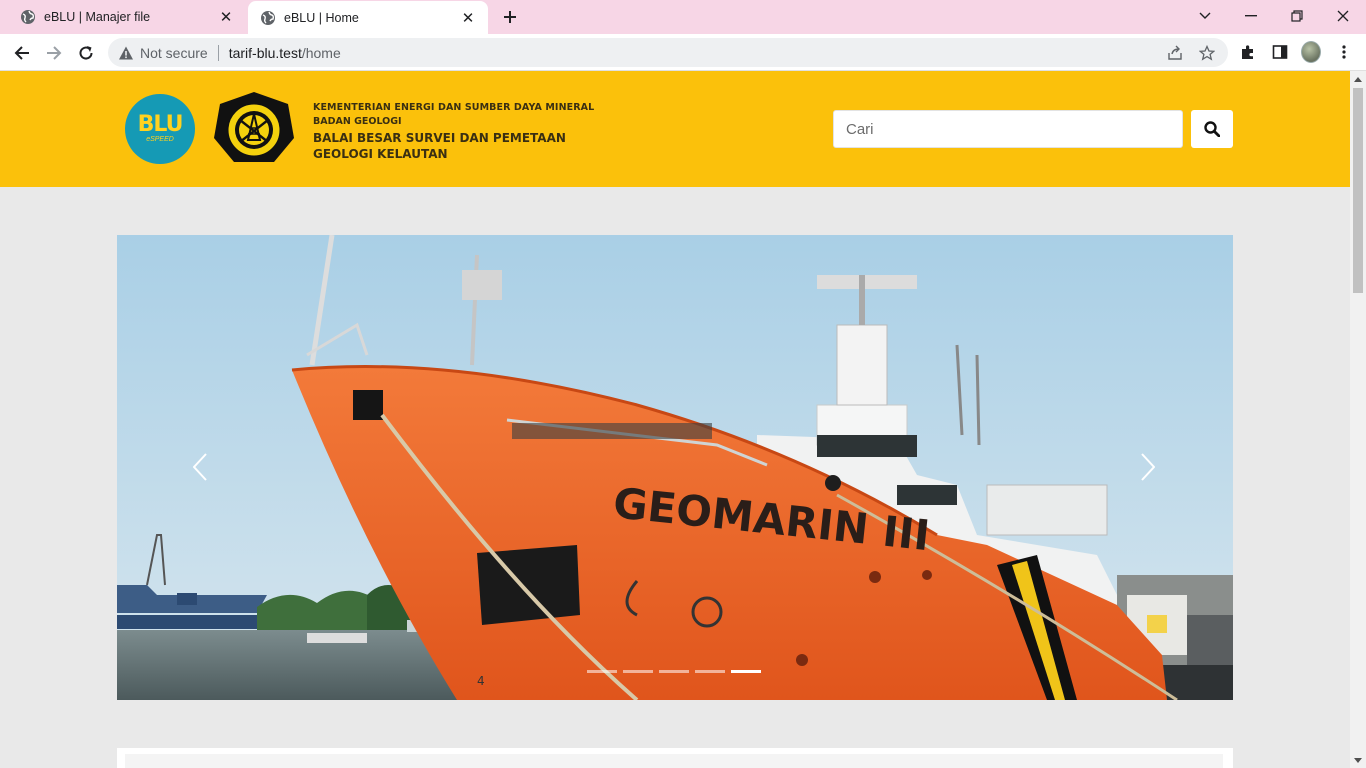  I want to click on puzzle-icon, so click(1247, 52).